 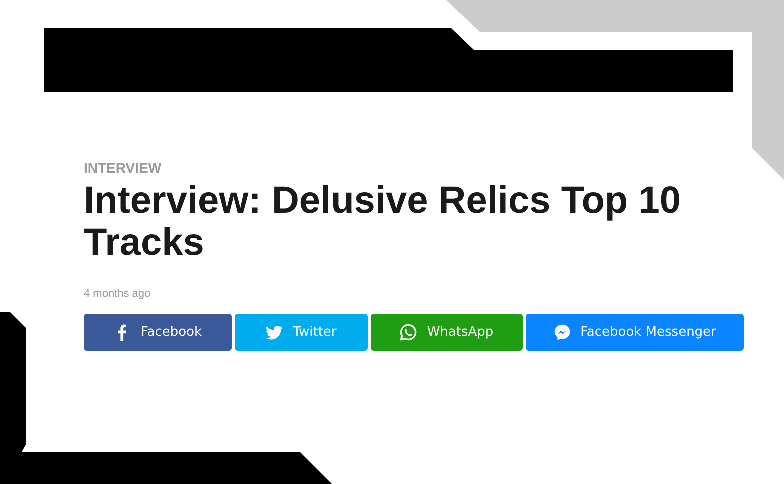 What do you see at coordinates (562, 332) in the screenshot?
I see `chat-bubble-icon` at bounding box center [562, 332].